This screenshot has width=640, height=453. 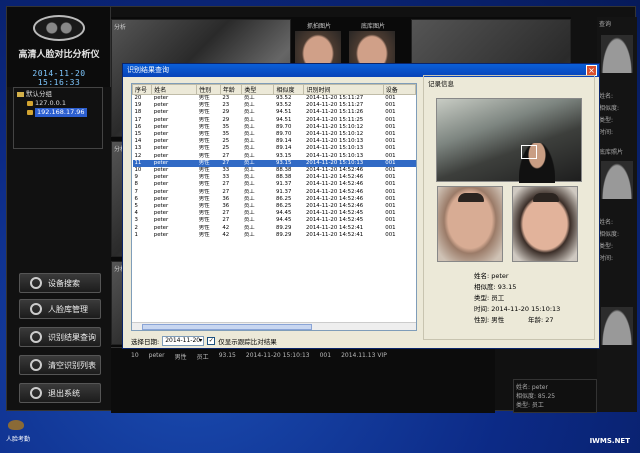 What do you see at coordinates (274, 148) in the screenshot?
I see `table-row: 13 peter 男性 25 员工 89.14 2014-11-20 15:10:13 001` at bounding box center [274, 148].